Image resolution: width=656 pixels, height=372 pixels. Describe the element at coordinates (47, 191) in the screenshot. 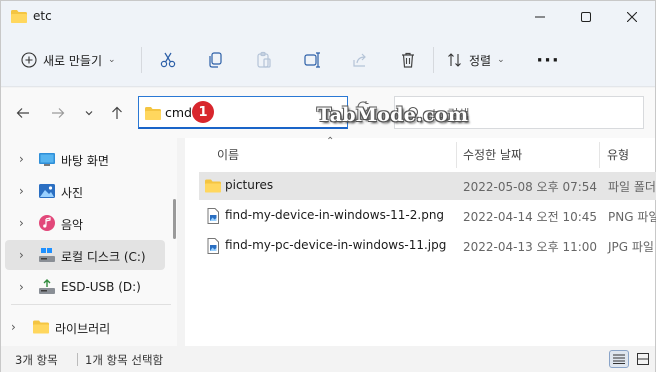

I see `pictures-icon` at that location.